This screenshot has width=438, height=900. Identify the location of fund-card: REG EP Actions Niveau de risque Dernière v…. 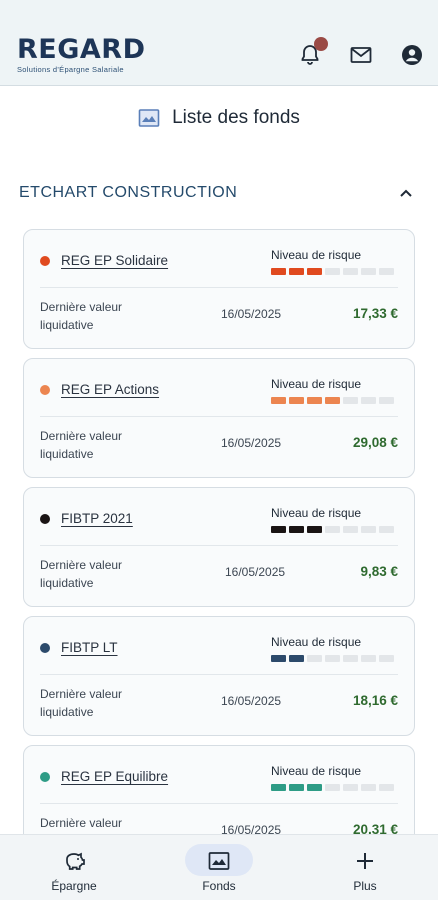
(219, 418).